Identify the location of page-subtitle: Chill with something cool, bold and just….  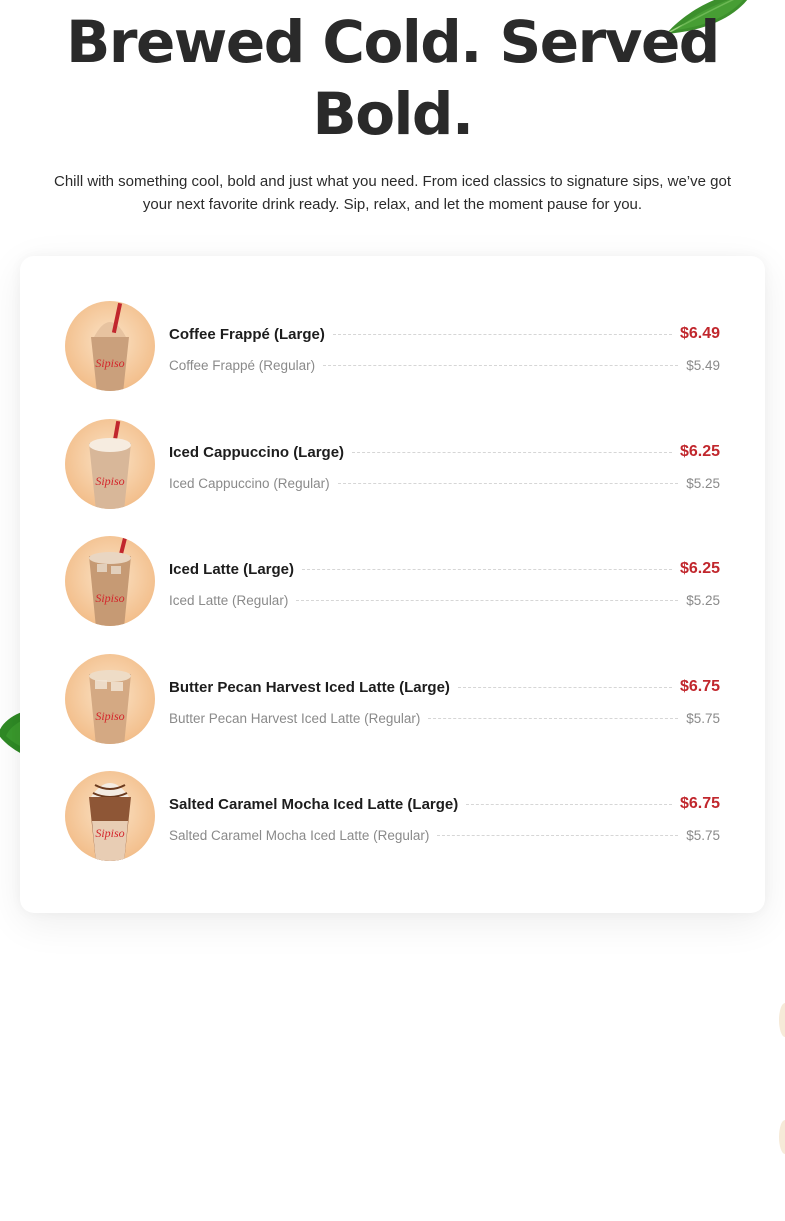
(392, 193).